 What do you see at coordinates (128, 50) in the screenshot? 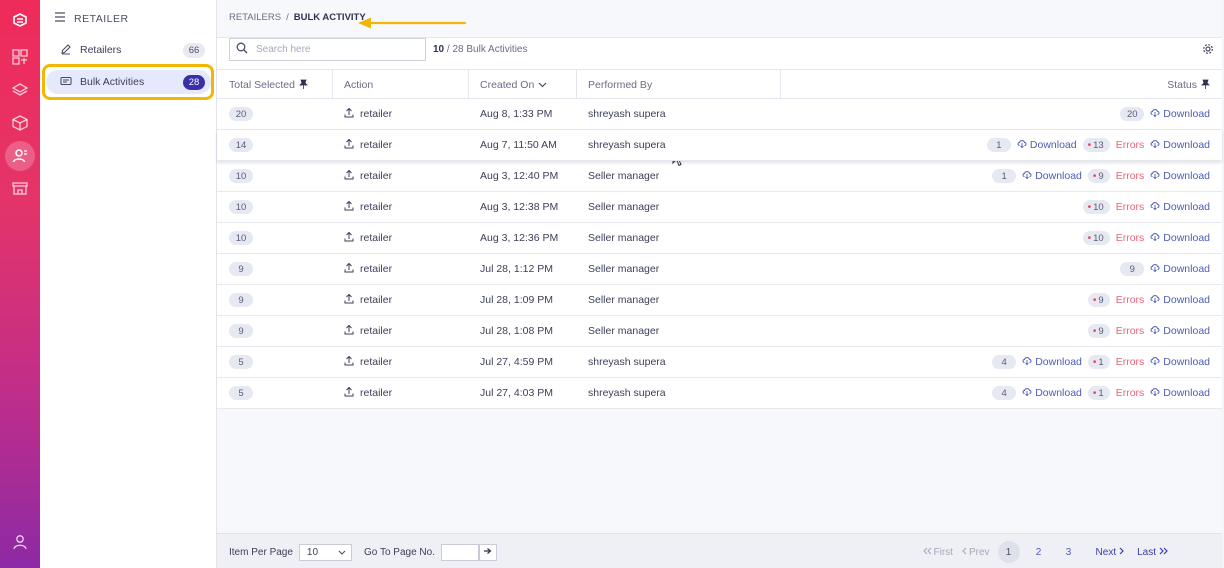
I see `sidebar-item-retailers: Retailers 66` at bounding box center [128, 50].